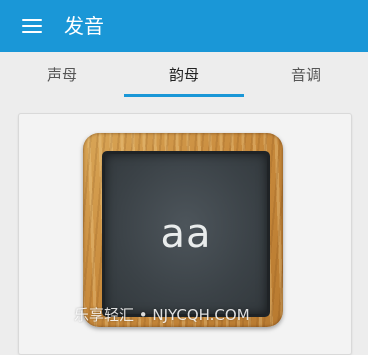 This screenshot has height=355, width=368. I want to click on blackboard-text: aa, so click(186, 234).